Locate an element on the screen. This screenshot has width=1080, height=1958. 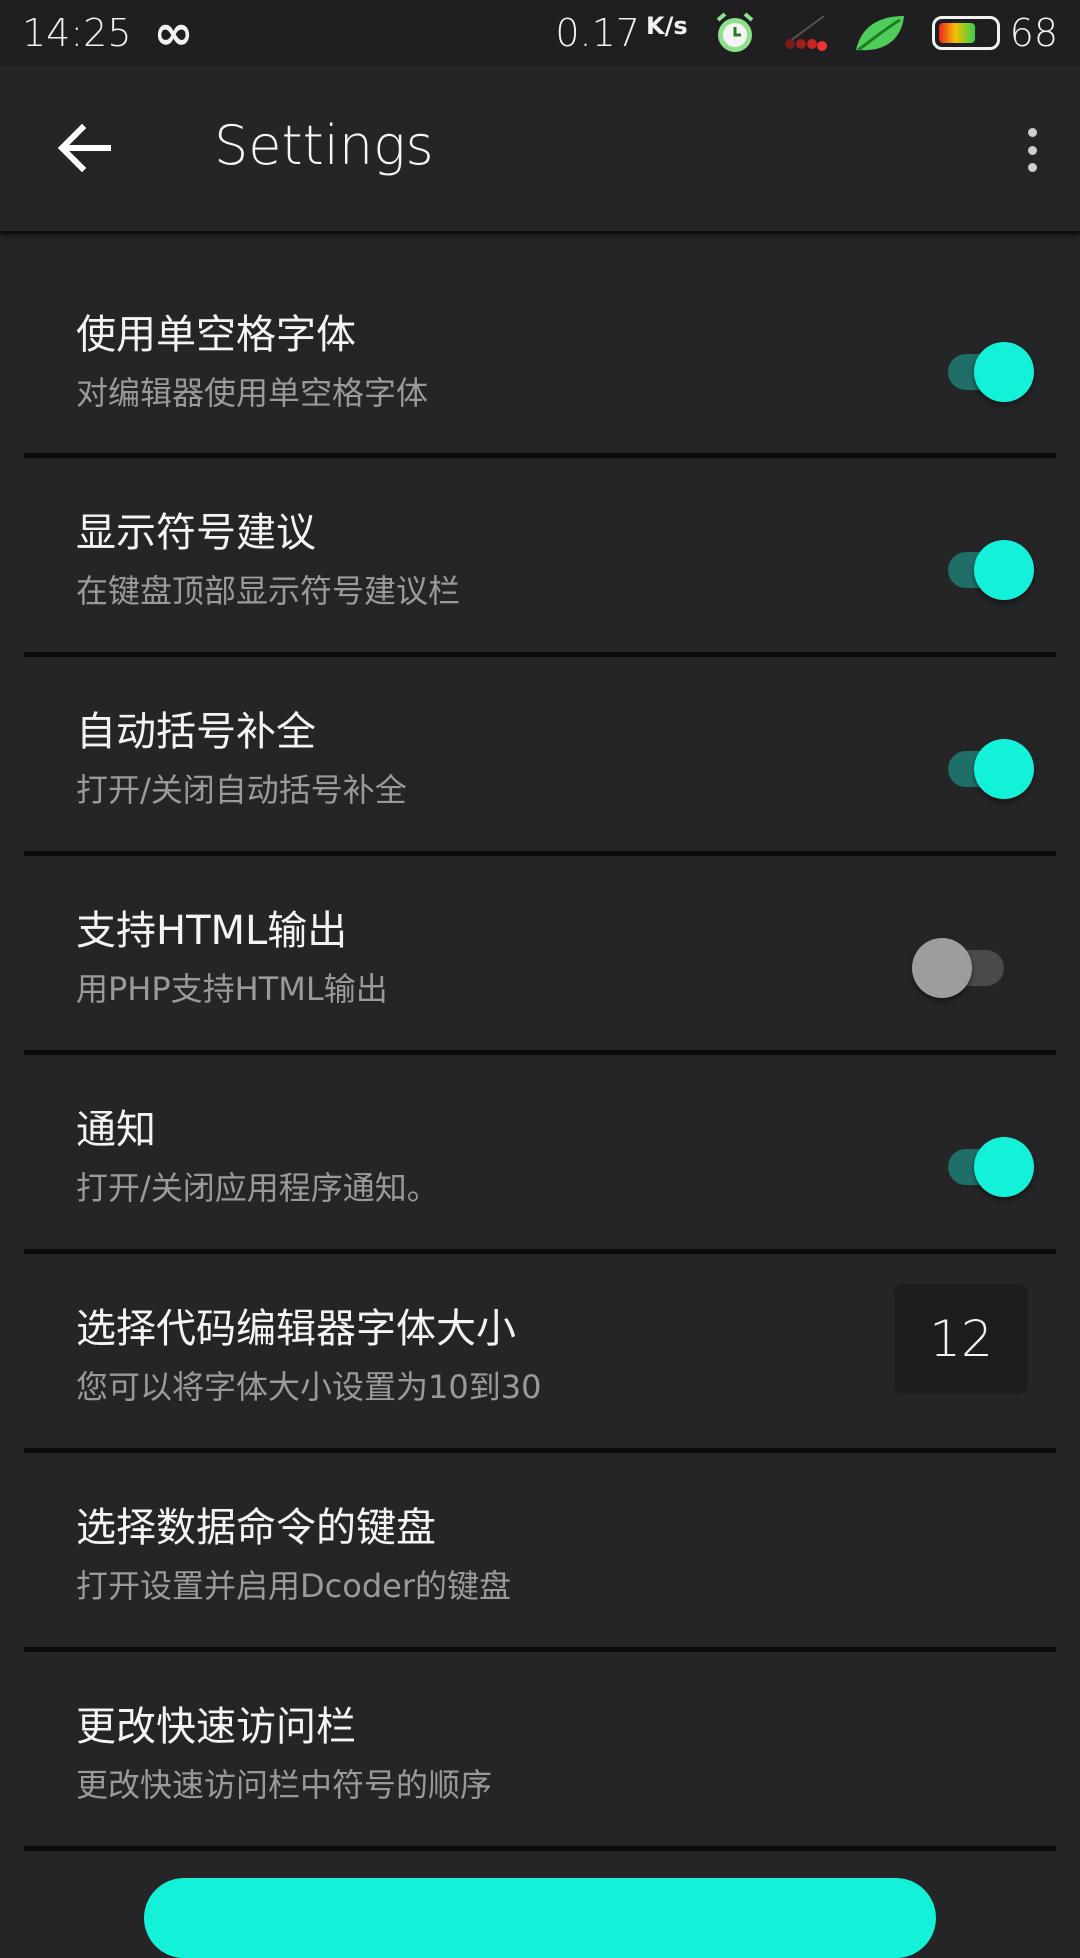
auto-bracket-toggle is located at coordinates (986, 769).